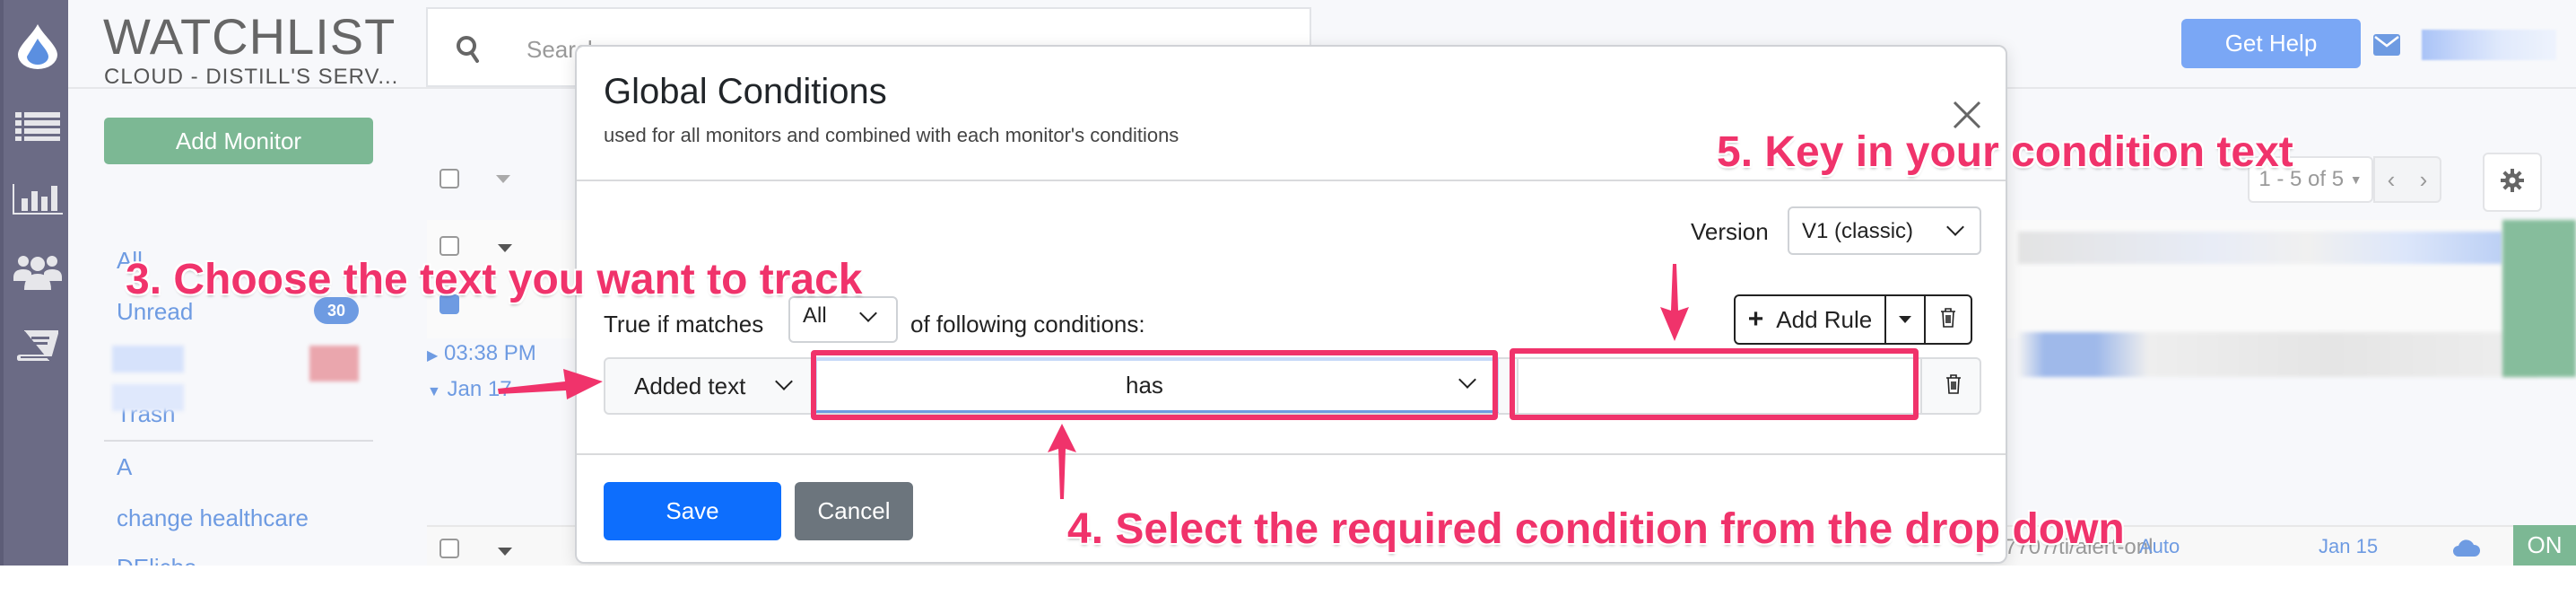 The image size is (2576, 605). I want to click on monitor-toggle: ON, so click(2544, 545).